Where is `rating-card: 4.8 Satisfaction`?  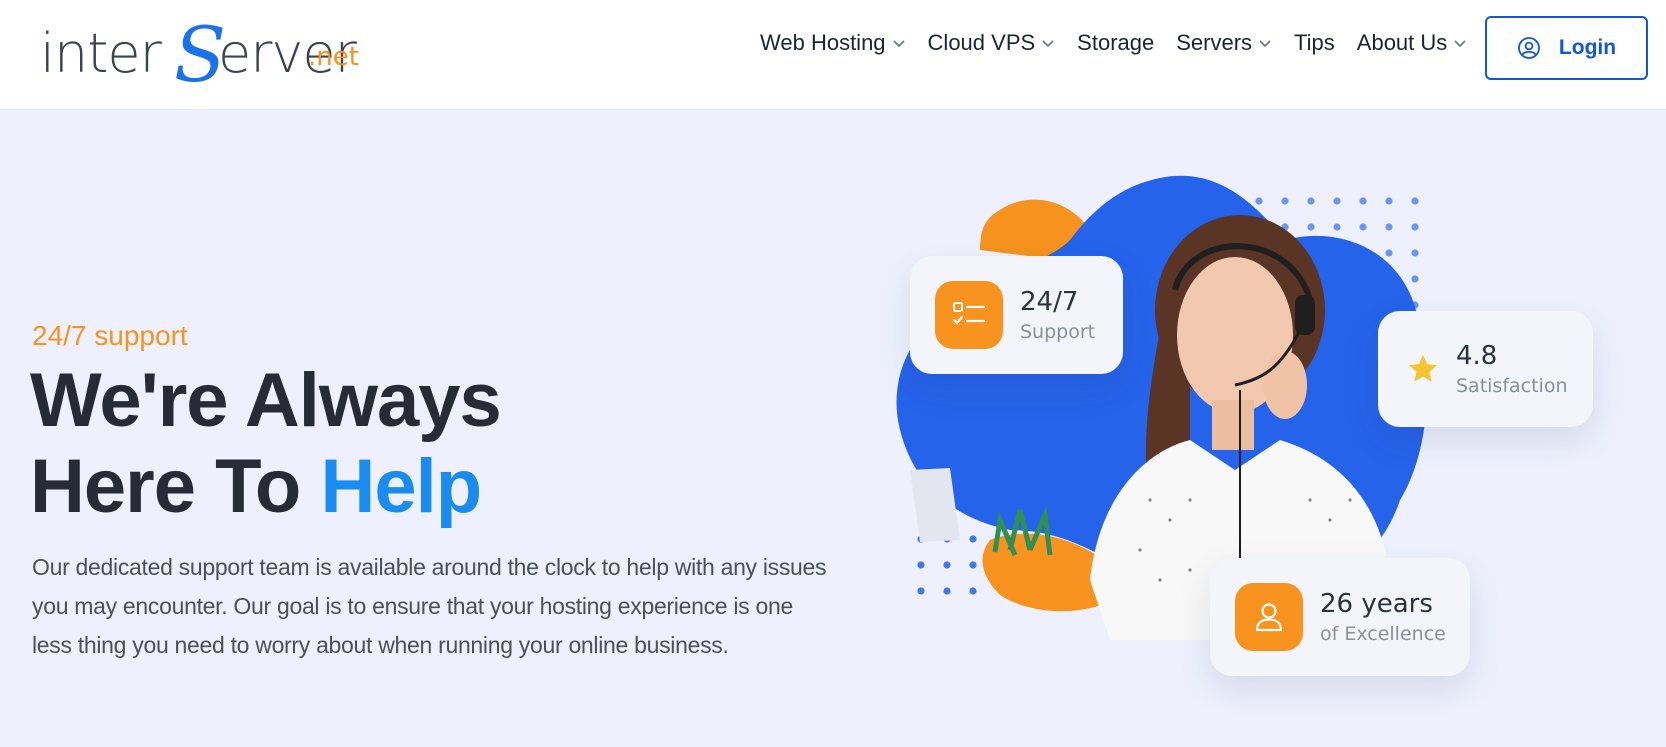
rating-card: 4.8 Satisfaction is located at coordinates (1485, 369).